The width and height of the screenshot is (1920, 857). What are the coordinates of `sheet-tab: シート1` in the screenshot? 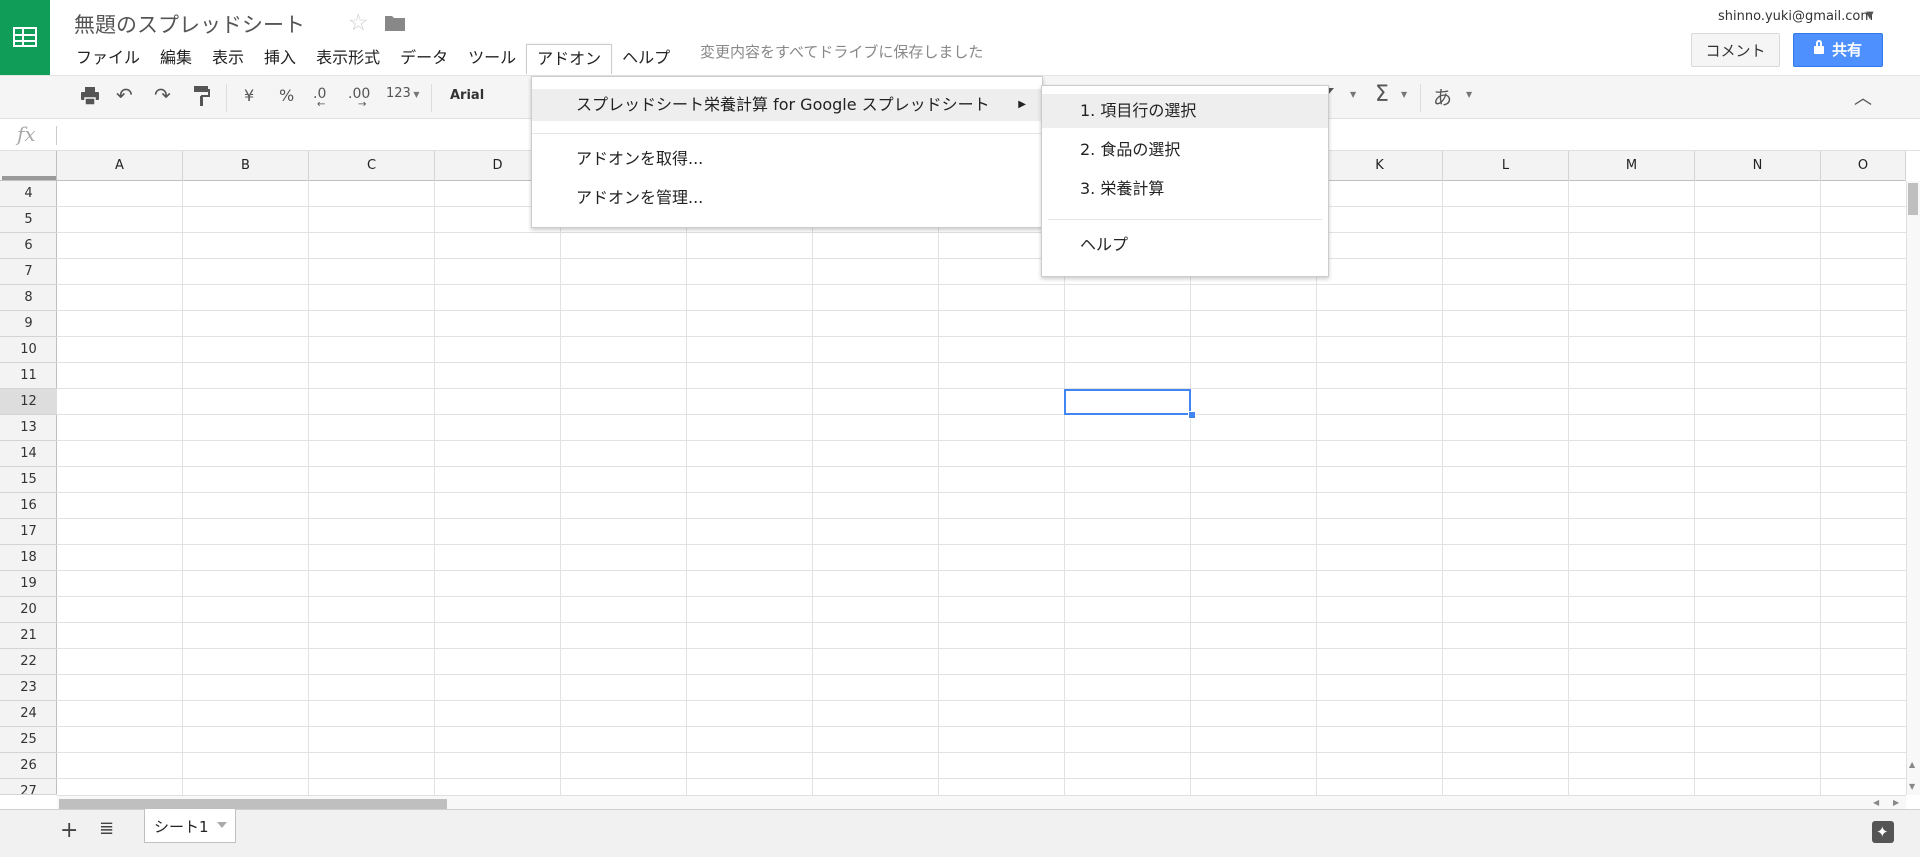 It's located at (190, 826).